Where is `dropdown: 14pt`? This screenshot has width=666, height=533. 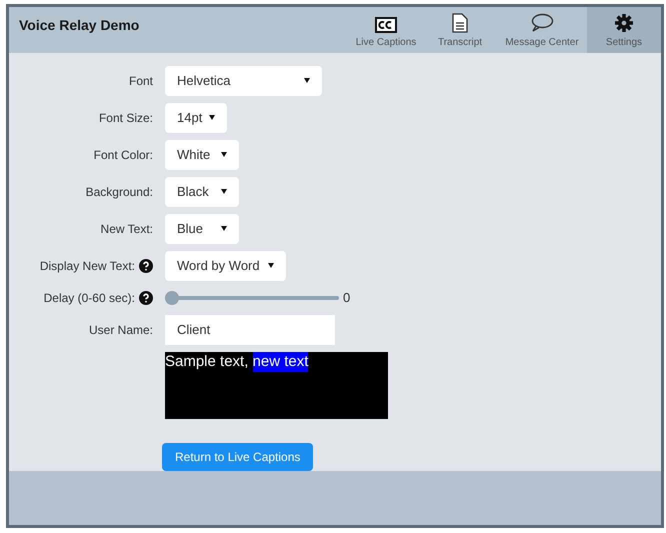
dropdown: 14pt is located at coordinates (196, 117).